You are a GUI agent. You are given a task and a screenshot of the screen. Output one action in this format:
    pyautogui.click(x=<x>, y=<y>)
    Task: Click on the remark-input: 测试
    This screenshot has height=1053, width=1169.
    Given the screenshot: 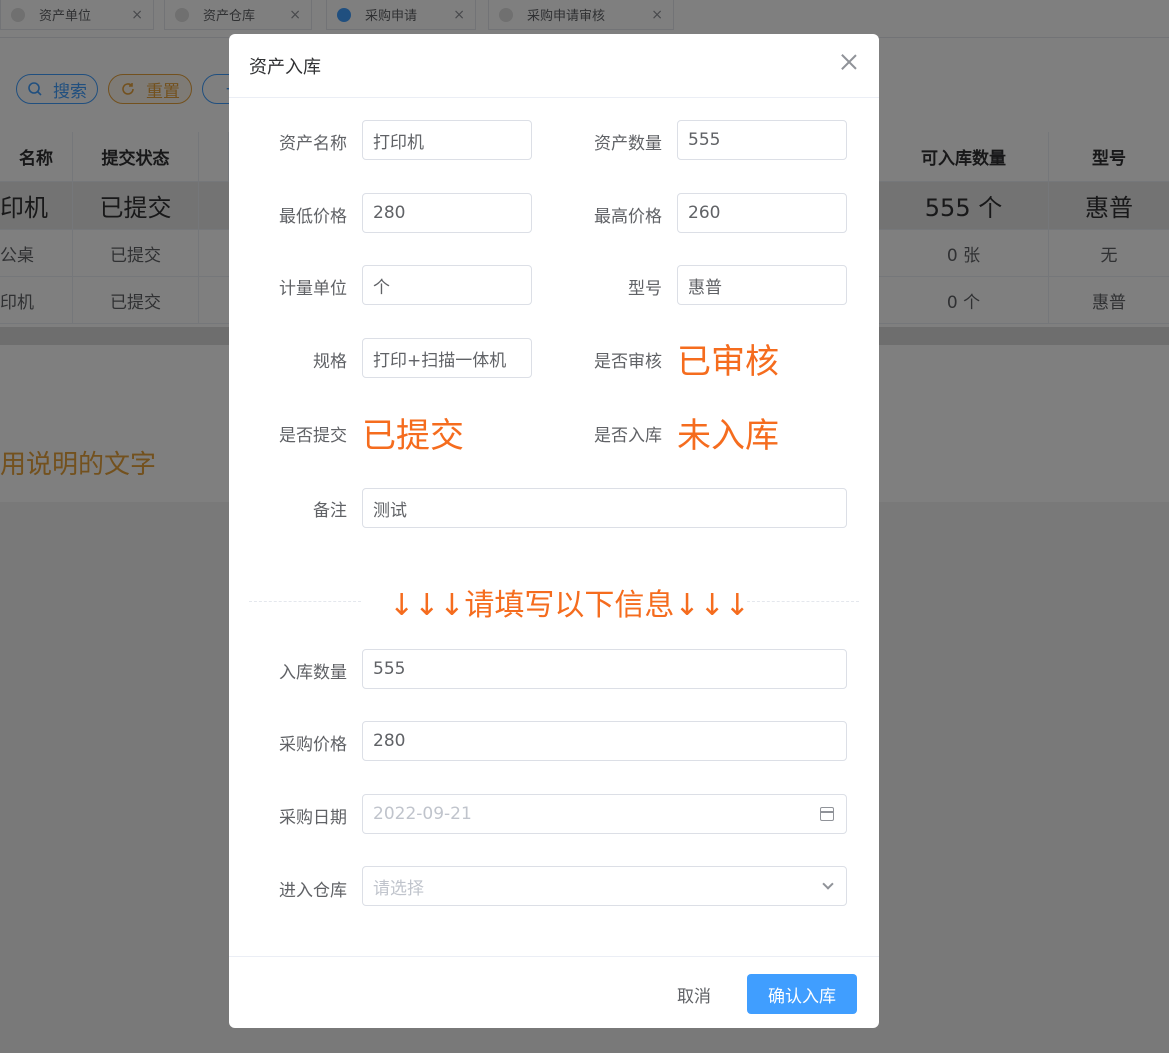 What is the action you would take?
    pyautogui.click(x=604, y=508)
    